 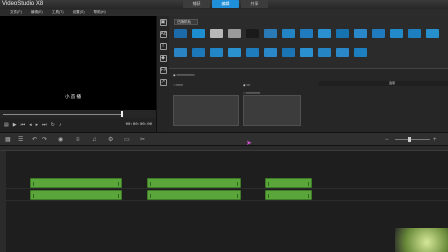 I want to click on project-clip-toggle-icon: ▤, so click(x=6, y=125).